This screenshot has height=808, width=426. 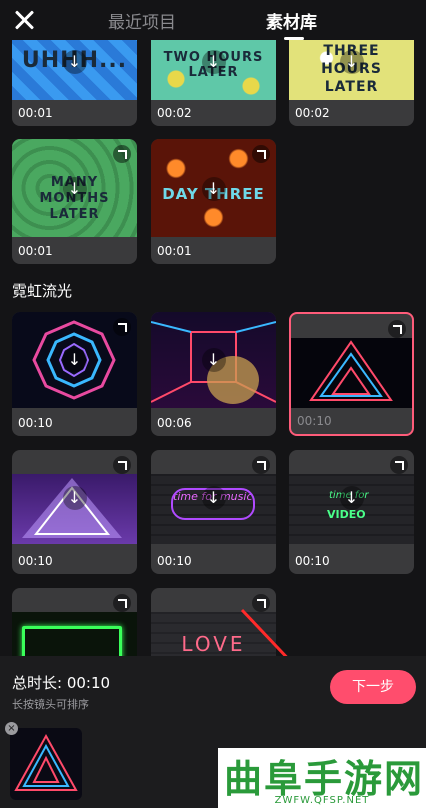 What do you see at coordinates (351, 83) in the screenshot?
I see `material-card-three-hours-later: THREE HOURS LATER ↓ 00:02` at bounding box center [351, 83].